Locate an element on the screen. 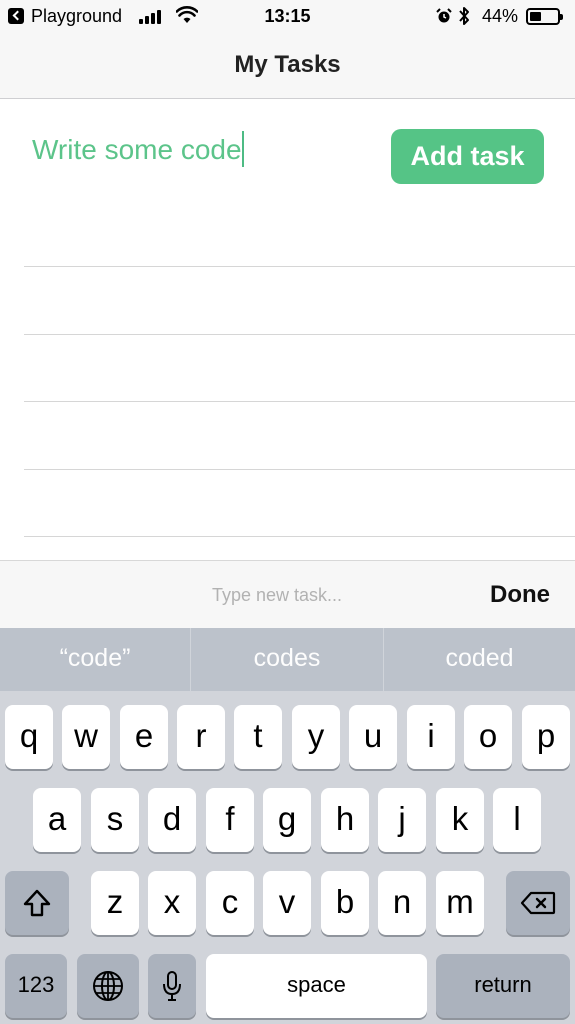  suggestion-item: codes is located at coordinates (287, 659).